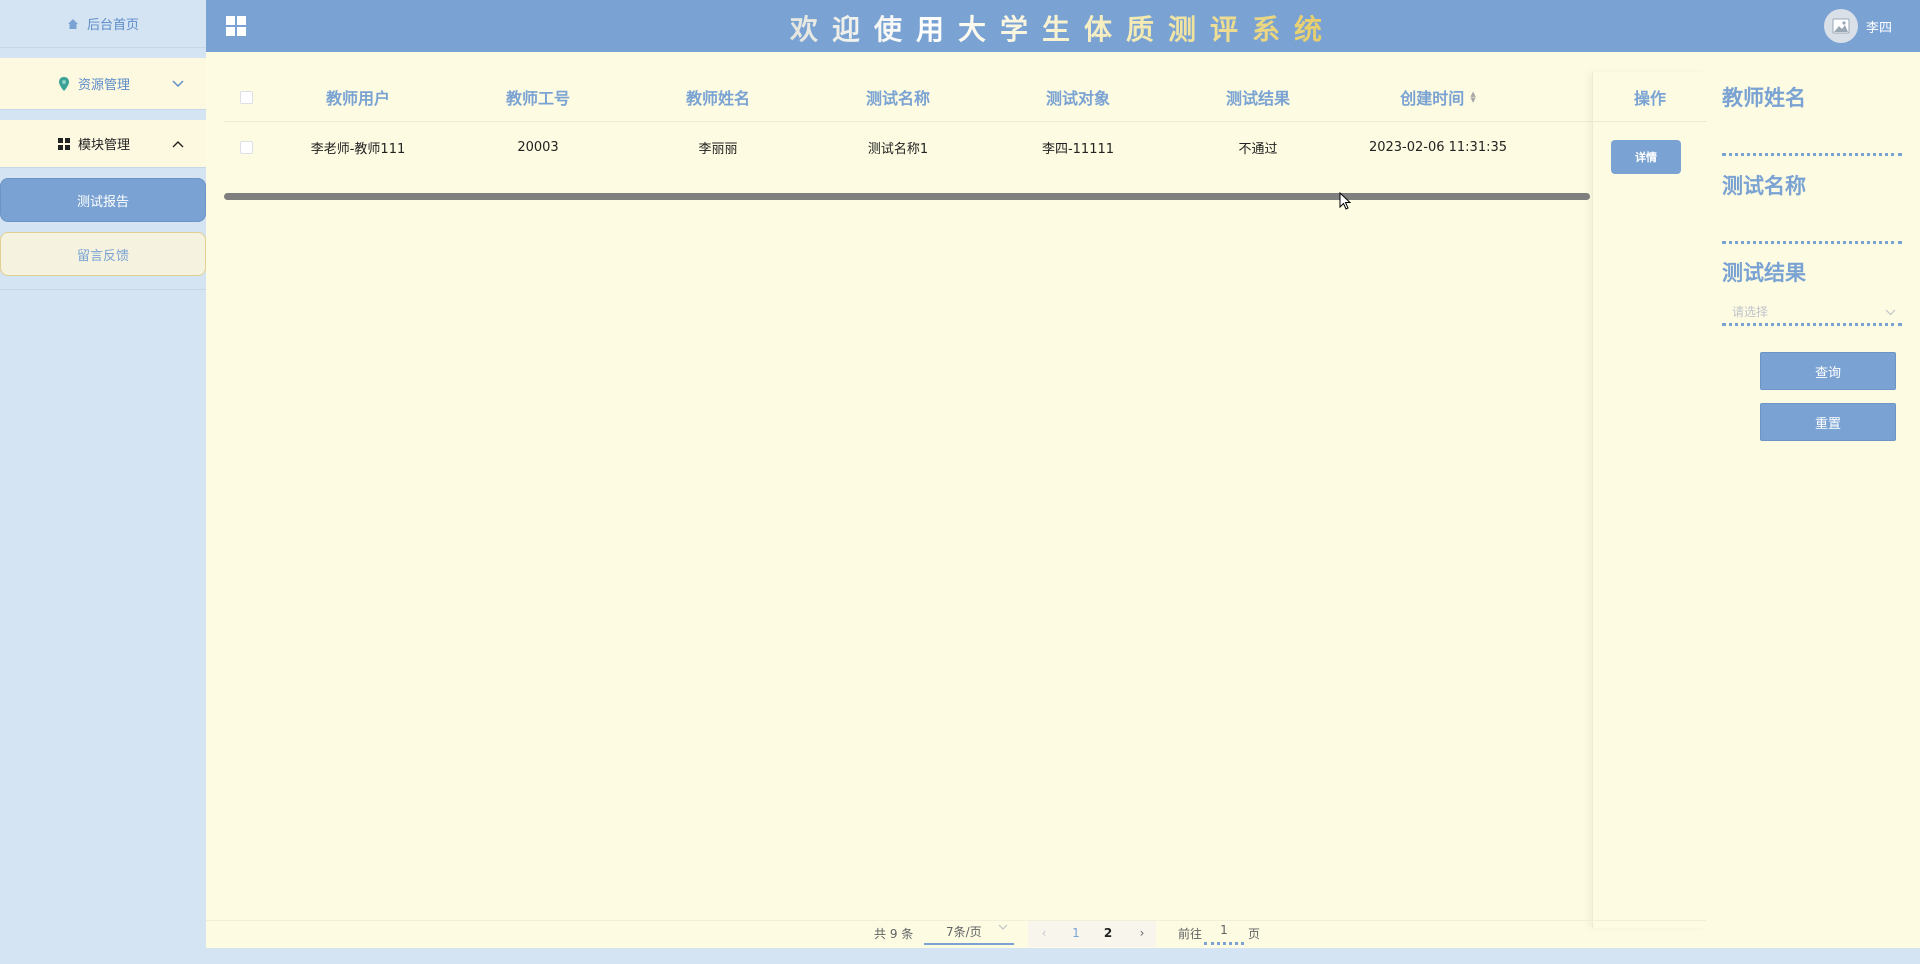  I want to click on page-number-2: 2, so click(1108, 933).